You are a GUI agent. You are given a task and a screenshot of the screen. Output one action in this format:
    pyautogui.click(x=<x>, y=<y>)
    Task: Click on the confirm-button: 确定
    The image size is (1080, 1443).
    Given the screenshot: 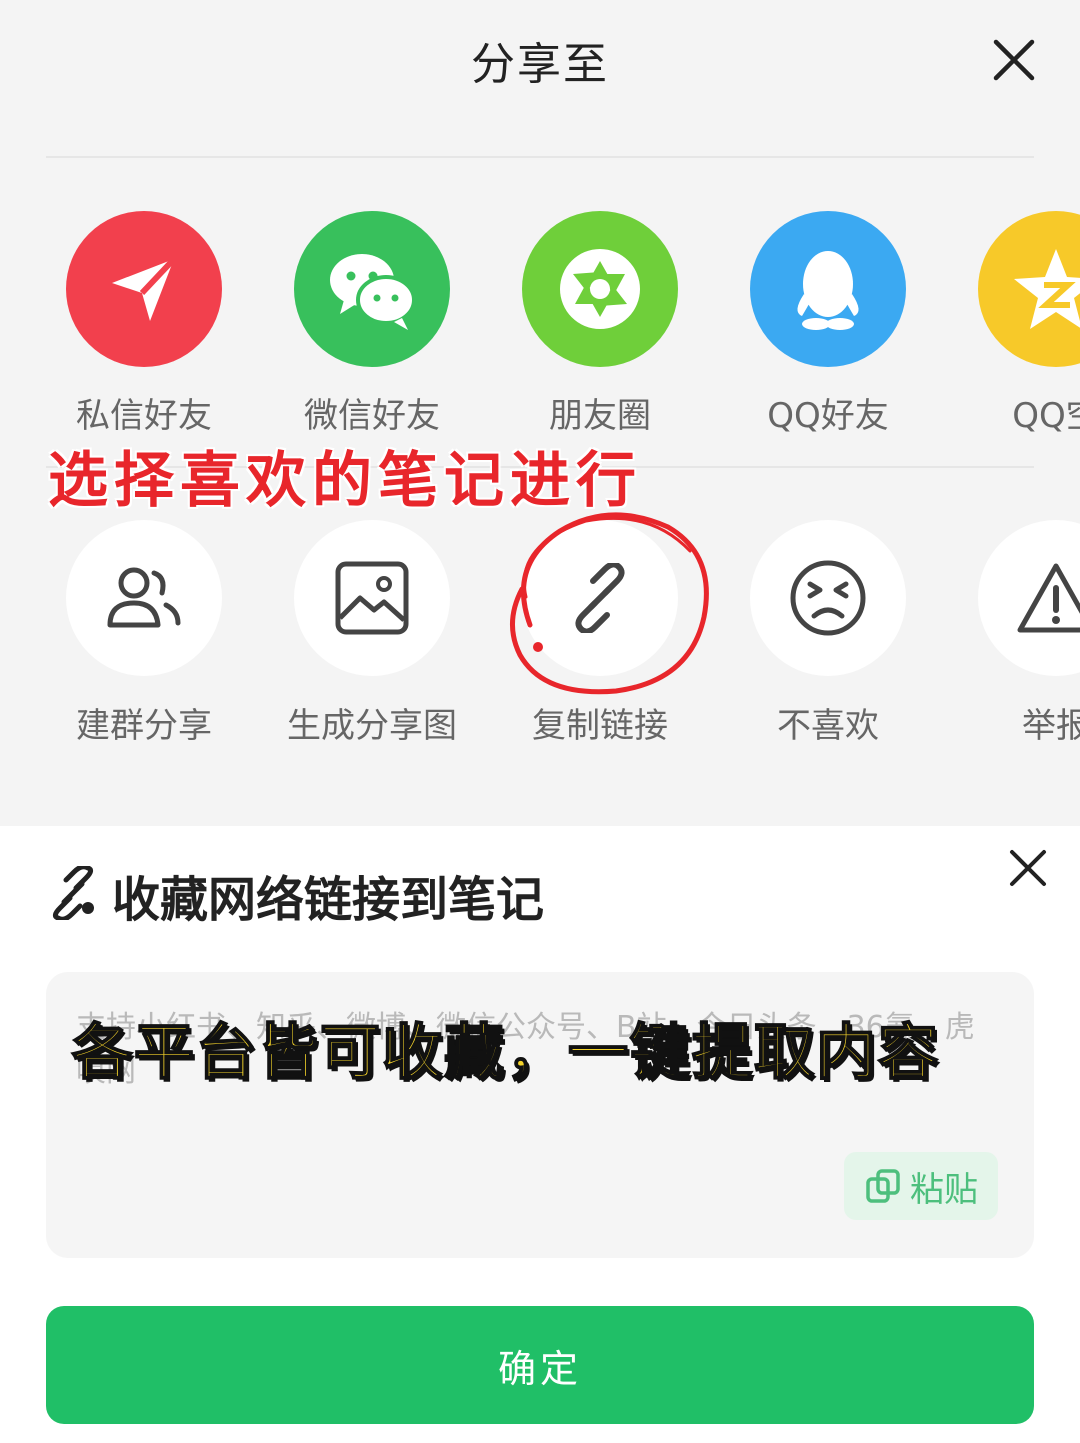 What is the action you would take?
    pyautogui.click(x=540, y=1365)
    